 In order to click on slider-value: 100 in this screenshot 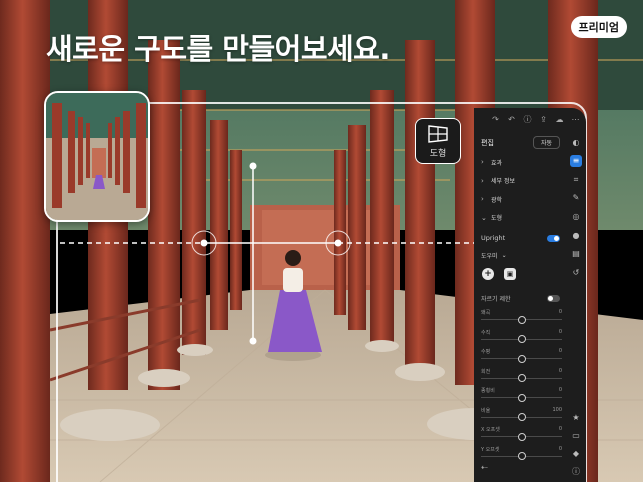, I will do `click(557, 409)`.